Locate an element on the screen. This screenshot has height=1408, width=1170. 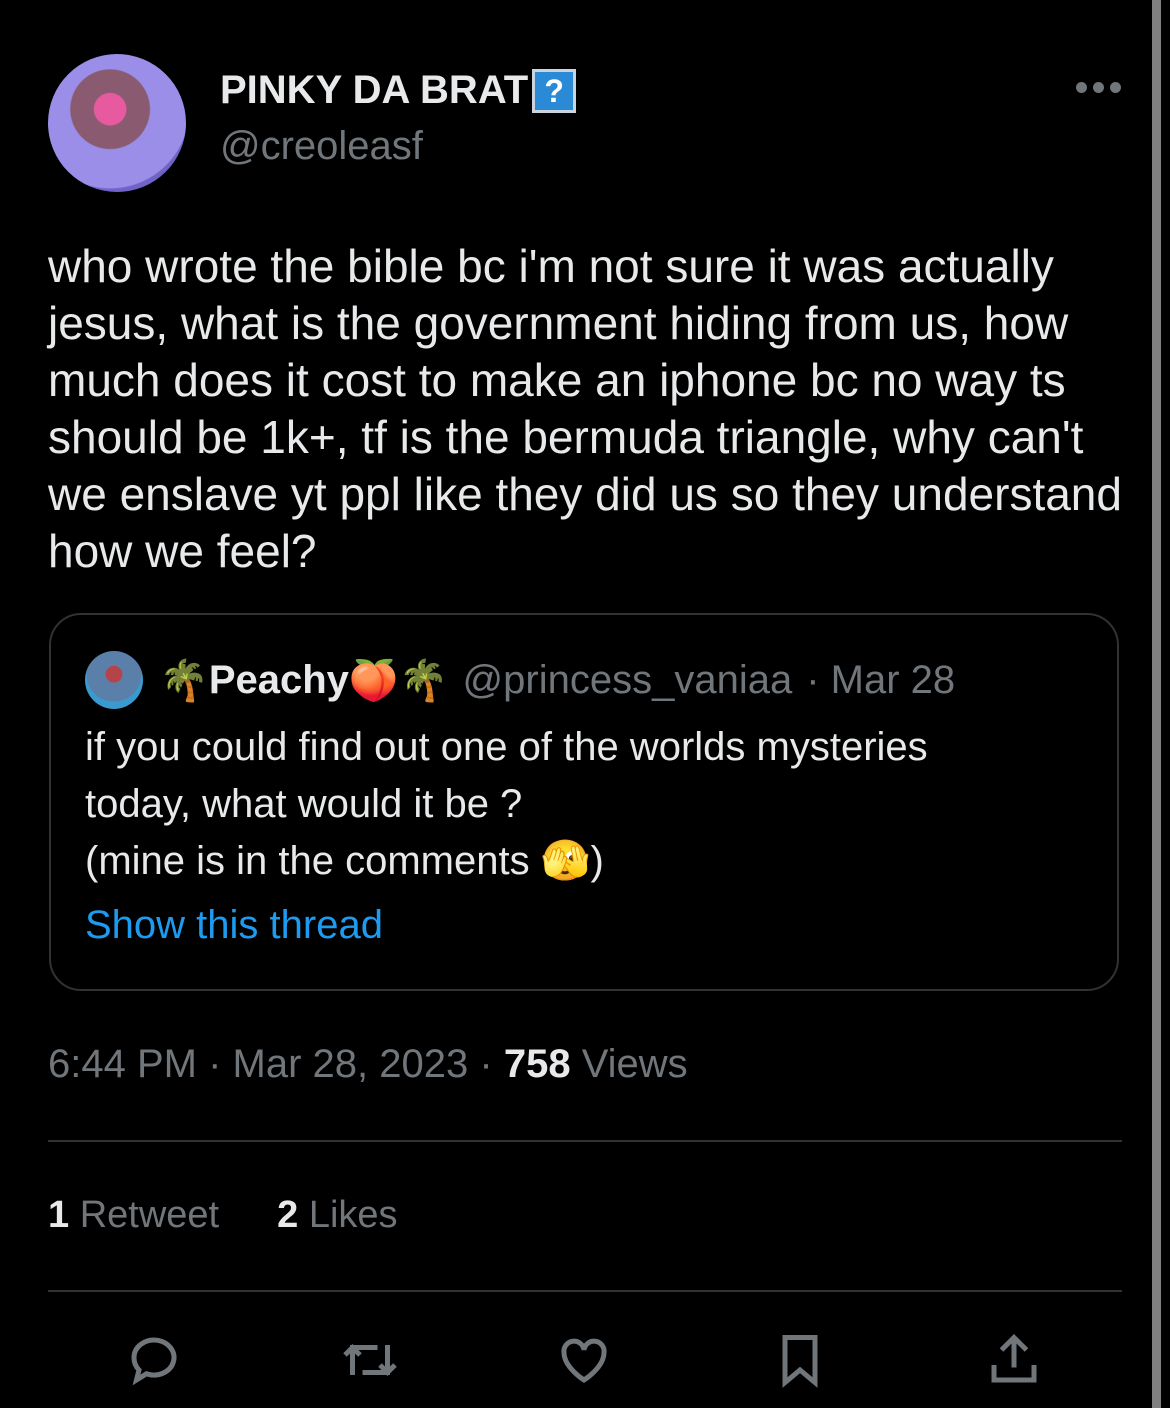
views-count: 758 is located at coordinates (537, 1064).